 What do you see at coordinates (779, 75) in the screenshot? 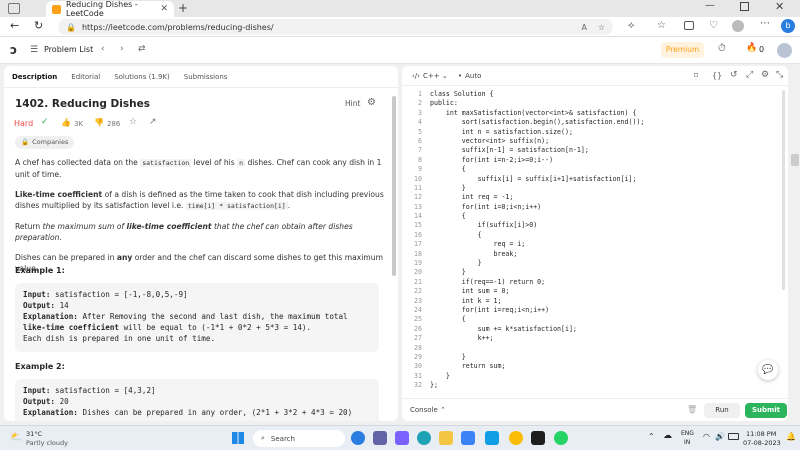
I see `expand-icon: ⤡` at bounding box center [779, 75].